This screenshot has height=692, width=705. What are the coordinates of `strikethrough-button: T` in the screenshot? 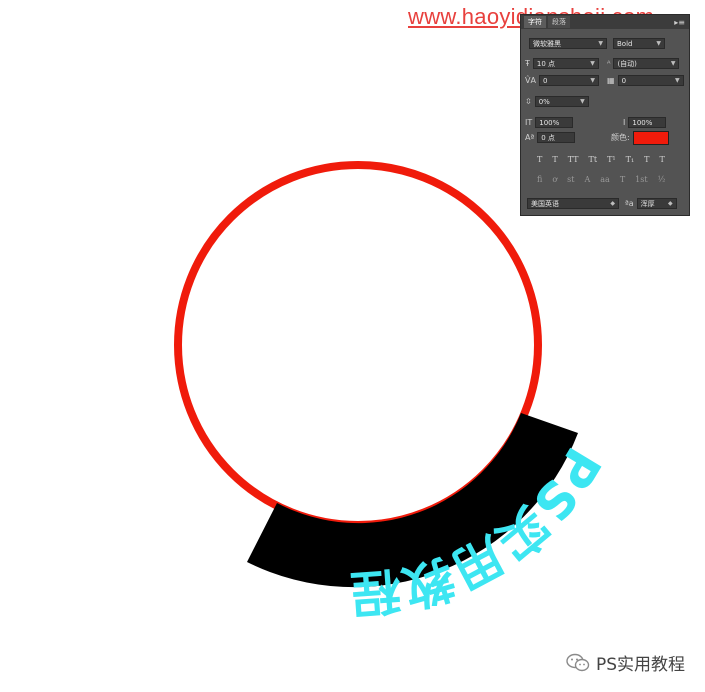 It's located at (662, 159).